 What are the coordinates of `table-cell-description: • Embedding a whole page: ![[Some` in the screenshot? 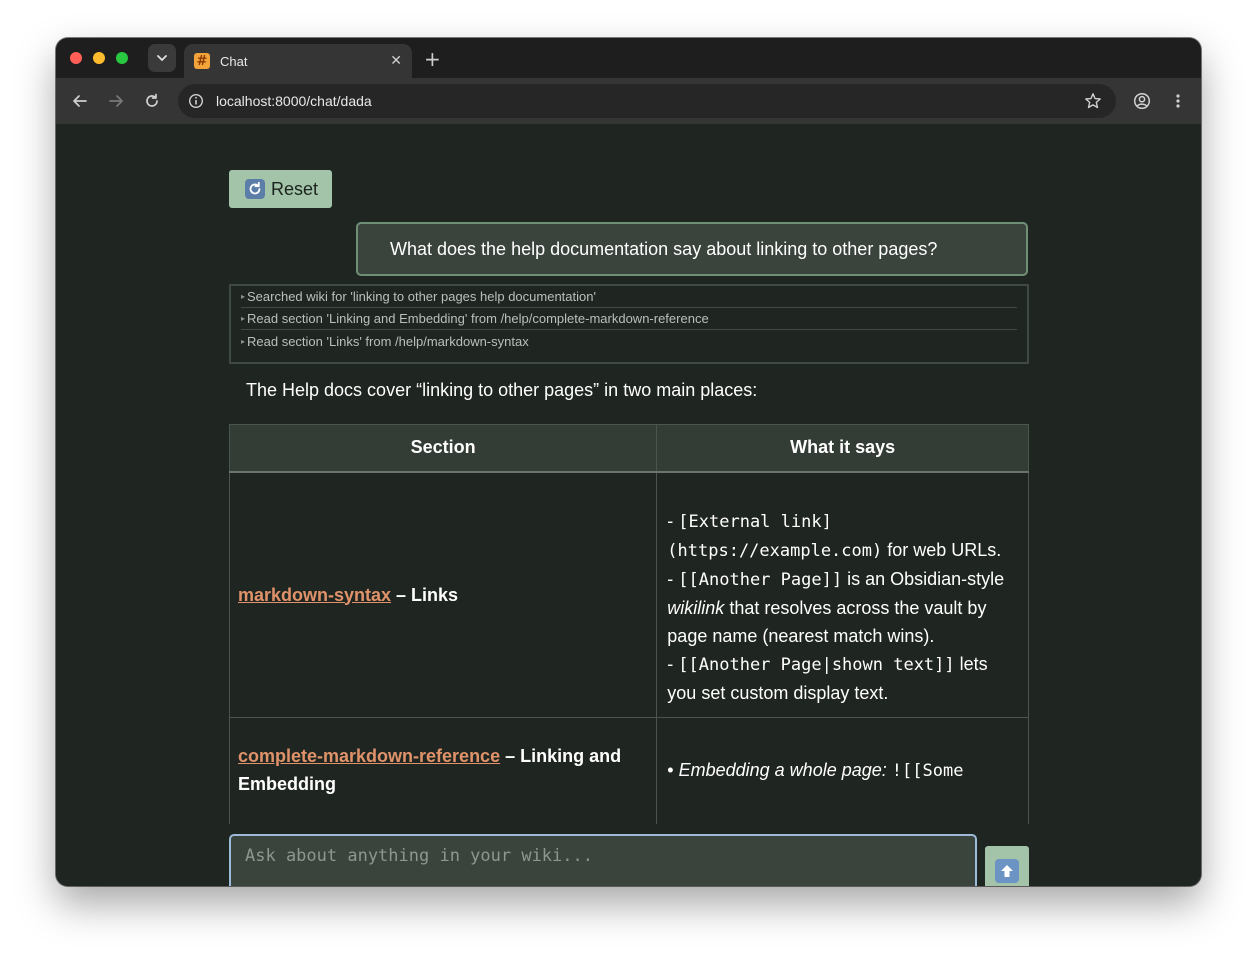 It's located at (842, 770).